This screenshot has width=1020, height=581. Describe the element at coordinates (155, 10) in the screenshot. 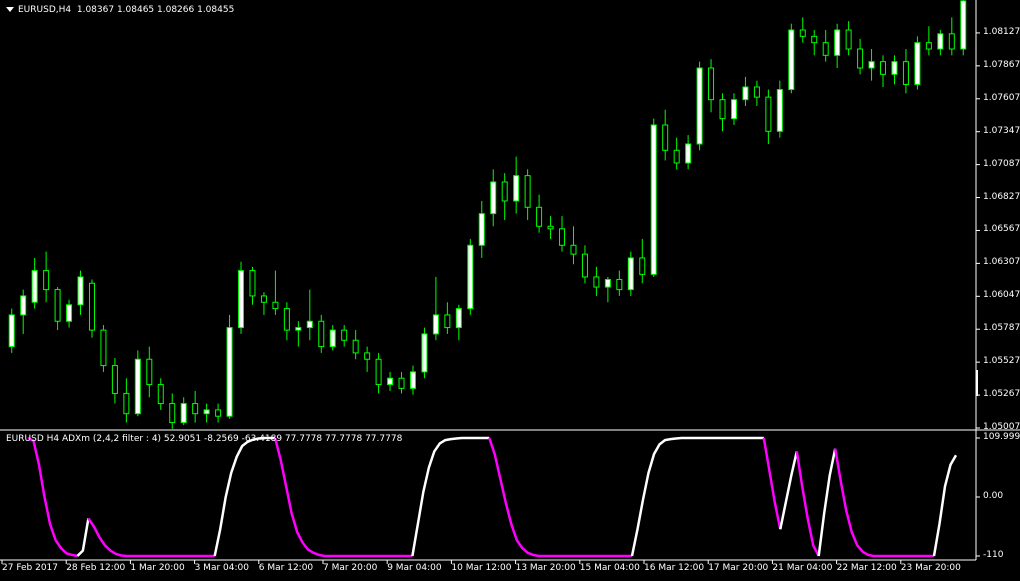

I see `ohlc-values: 1.08367 1.08465 1.08266 1.08455` at that location.